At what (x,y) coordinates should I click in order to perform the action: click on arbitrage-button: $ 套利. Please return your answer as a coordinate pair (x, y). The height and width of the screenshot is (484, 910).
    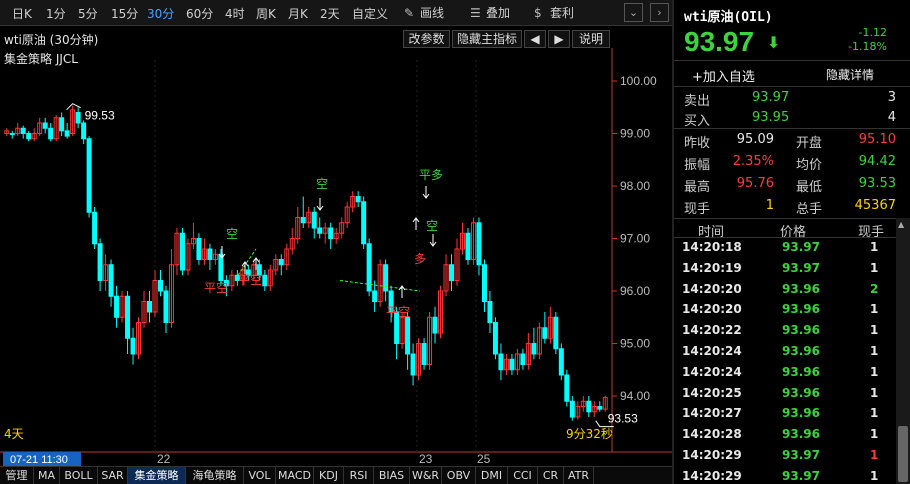
    Looking at the image, I should click on (554, 12).